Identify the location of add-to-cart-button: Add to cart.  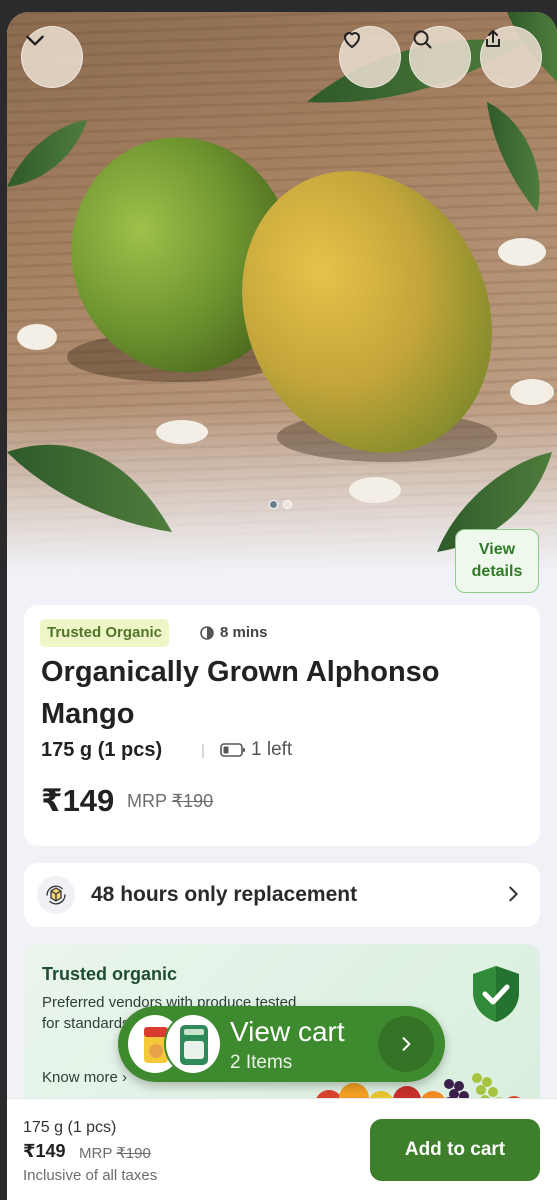
(455, 1150).